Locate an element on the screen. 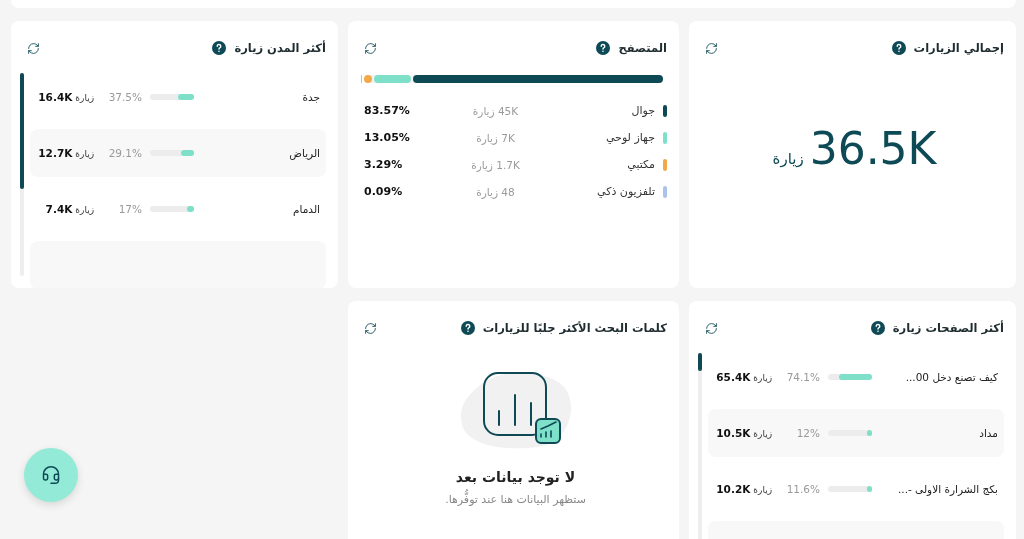 The height and width of the screenshot is (539, 1024). visit-count: 45K زيارة is located at coordinates (495, 110).